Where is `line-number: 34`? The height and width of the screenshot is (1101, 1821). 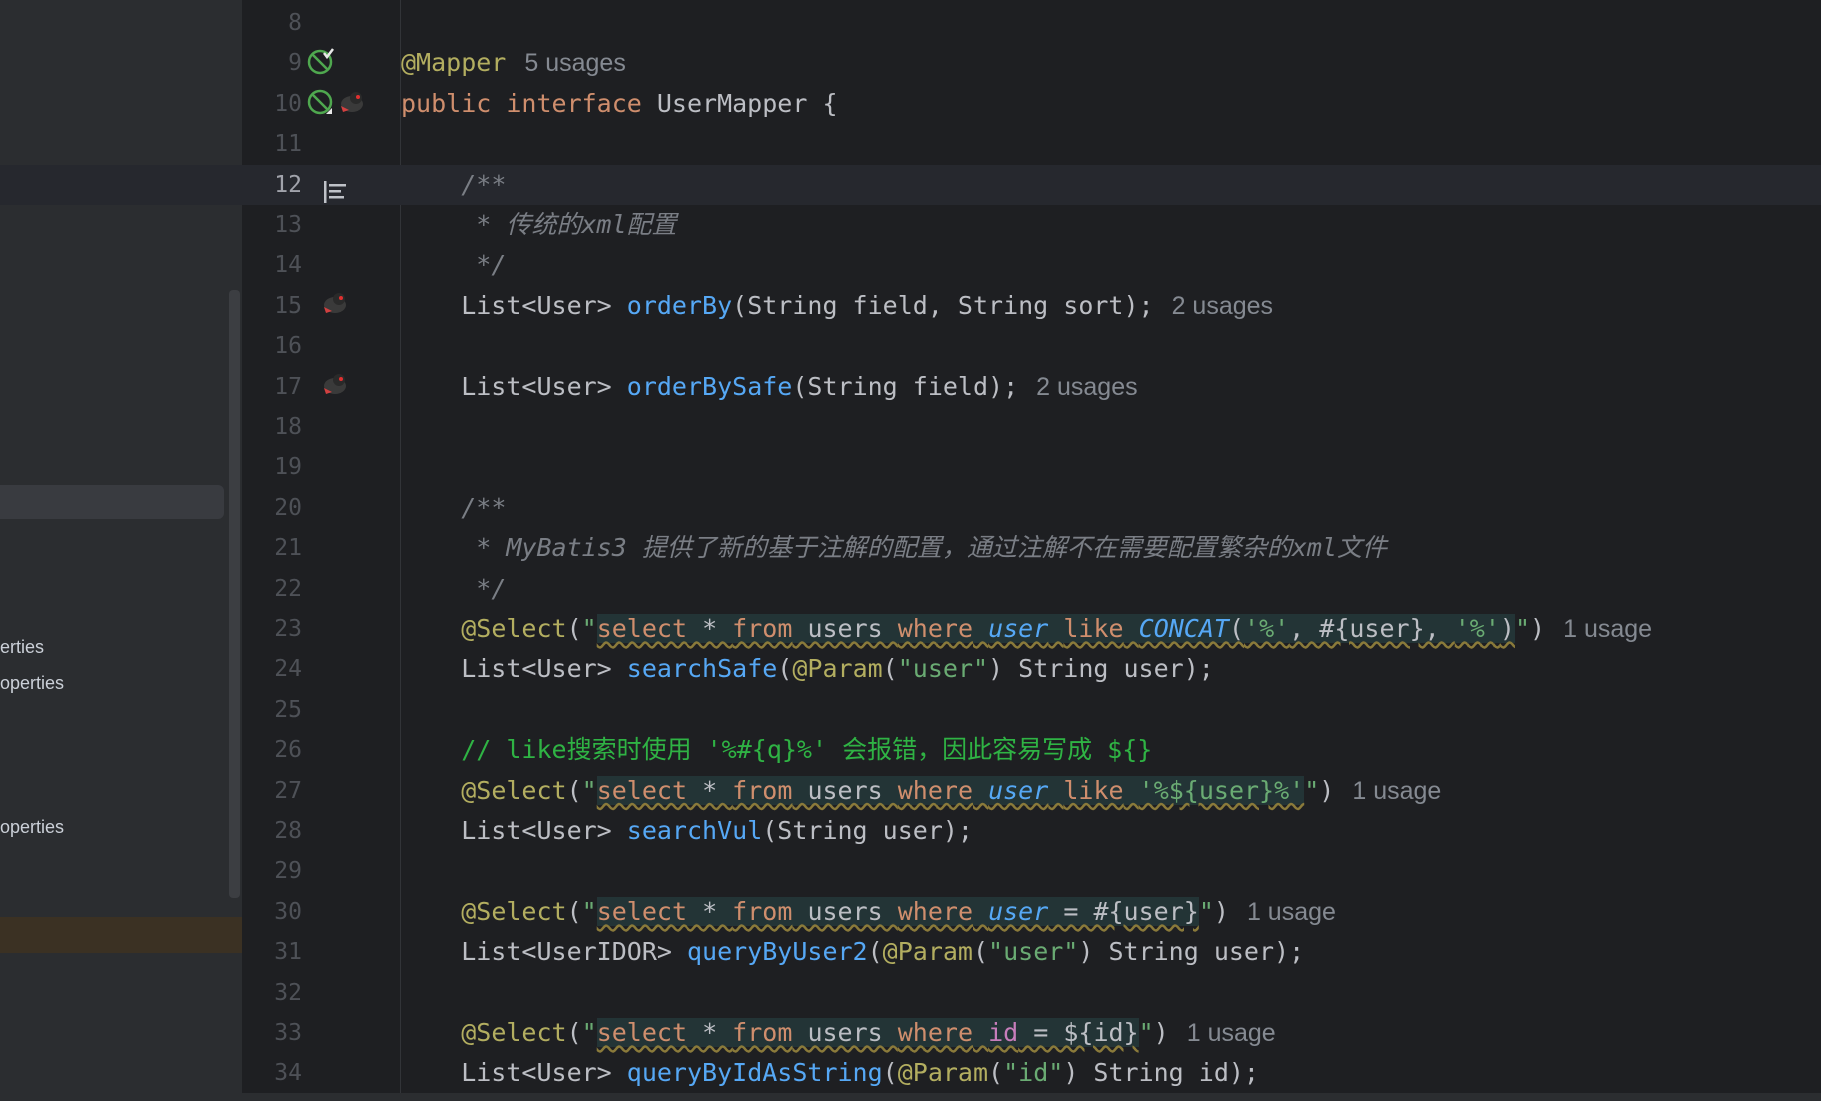 line-number: 34 is located at coordinates (272, 1073).